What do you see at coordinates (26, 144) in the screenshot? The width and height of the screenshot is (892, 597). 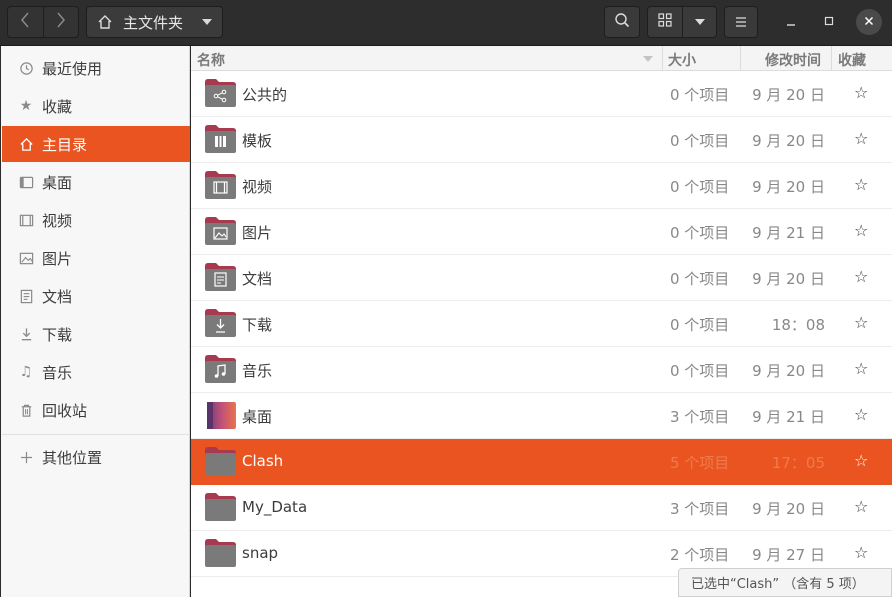 I see `home-icon` at bounding box center [26, 144].